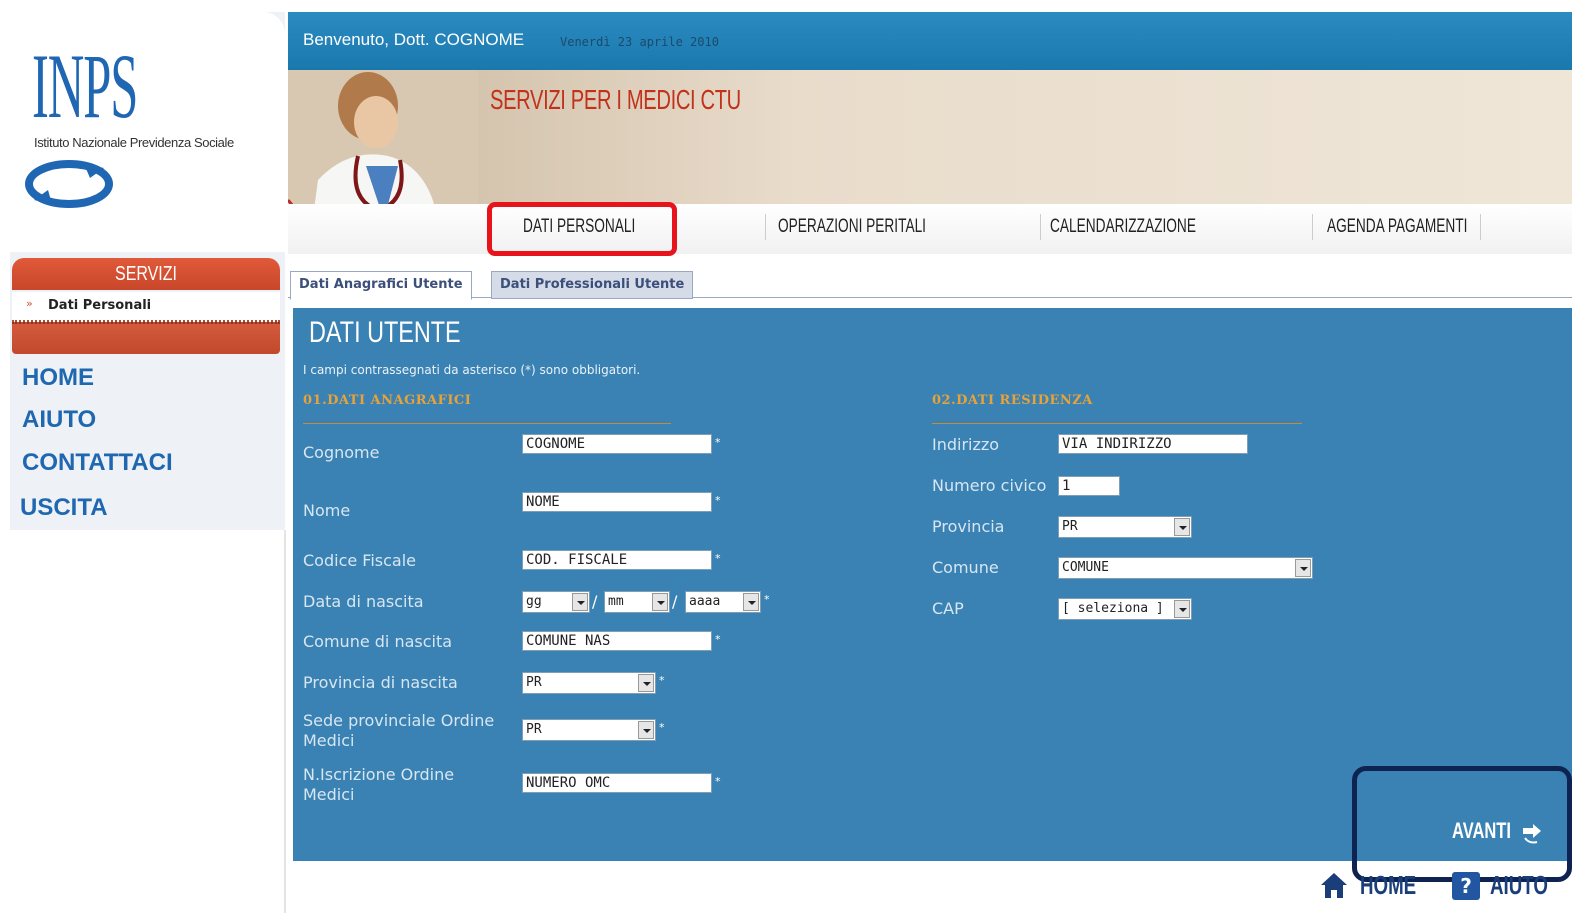 This screenshot has width=1572, height=913. I want to click on banner, so click(930, 137).